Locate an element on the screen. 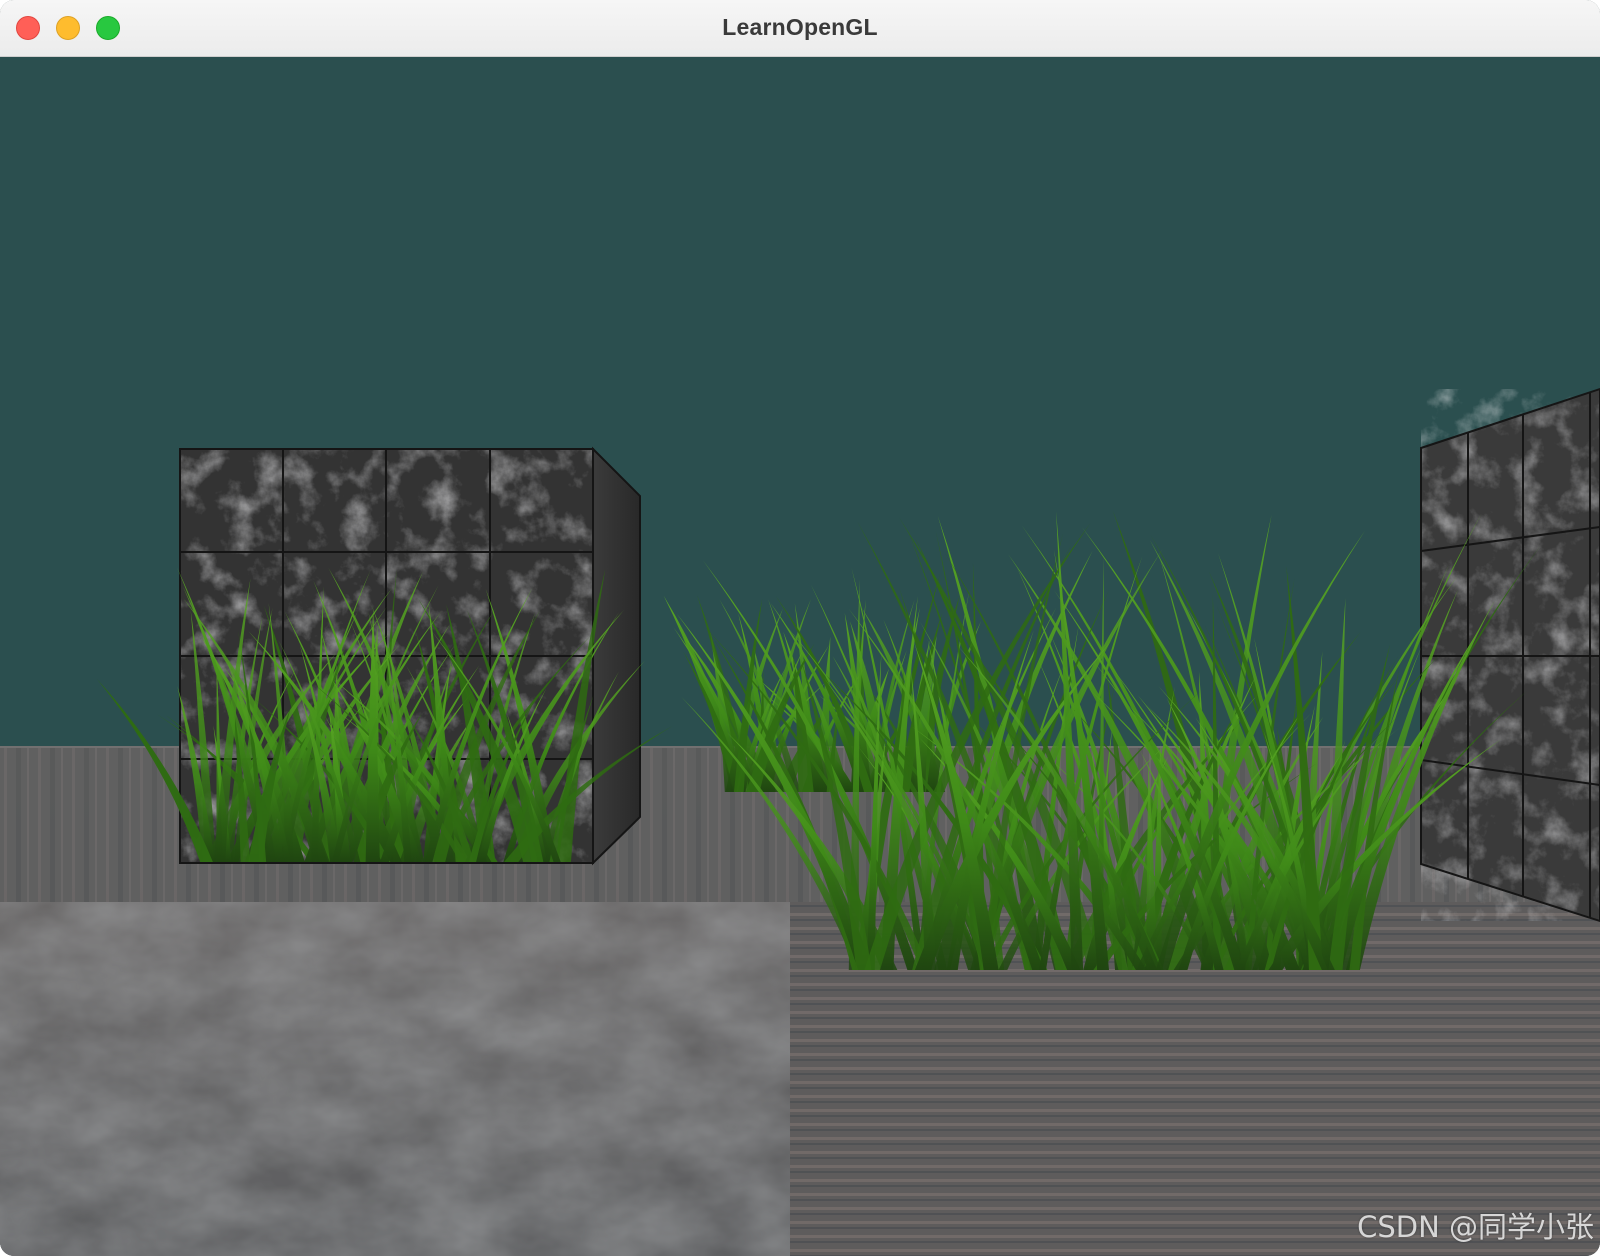 This screenshot has width=1600, height=1256. watermark-text: CSDN @同学小张 is located at coordinates (1475, 1227).